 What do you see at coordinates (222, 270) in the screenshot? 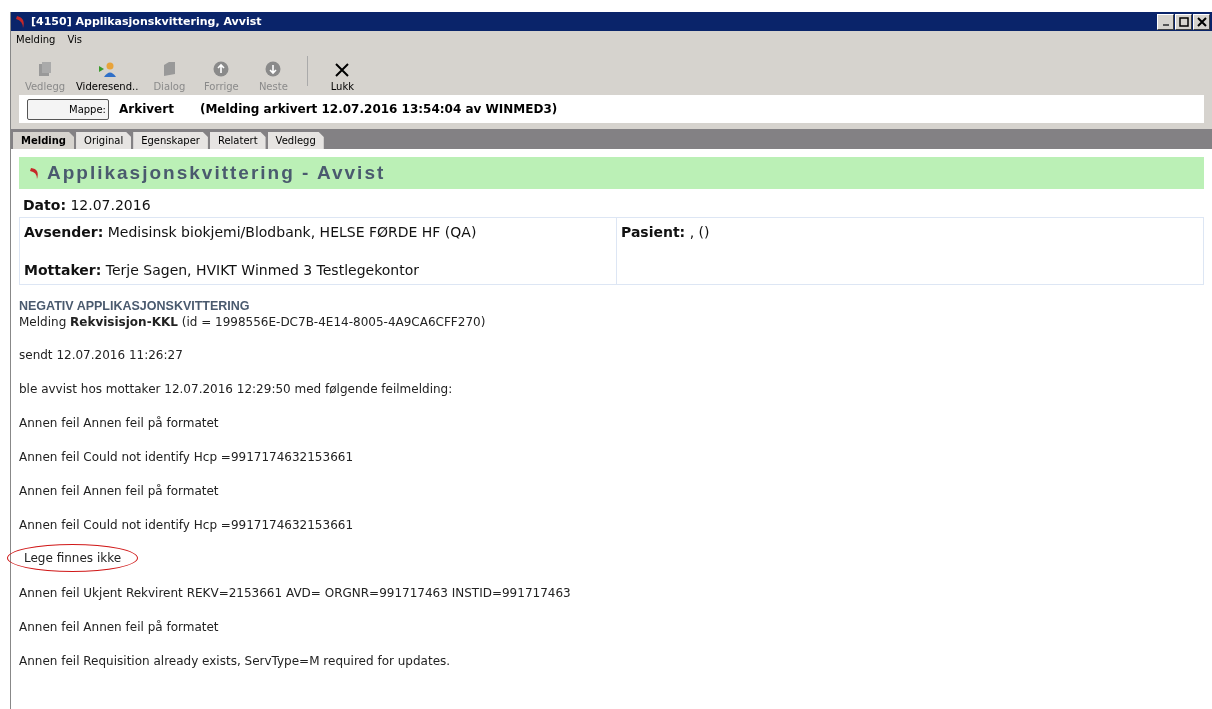
I see `receiver-text: Mottaker: Terje Sagen, HVIKT Winmed 3 Testlegekontor` at bounding box center [222, 270].